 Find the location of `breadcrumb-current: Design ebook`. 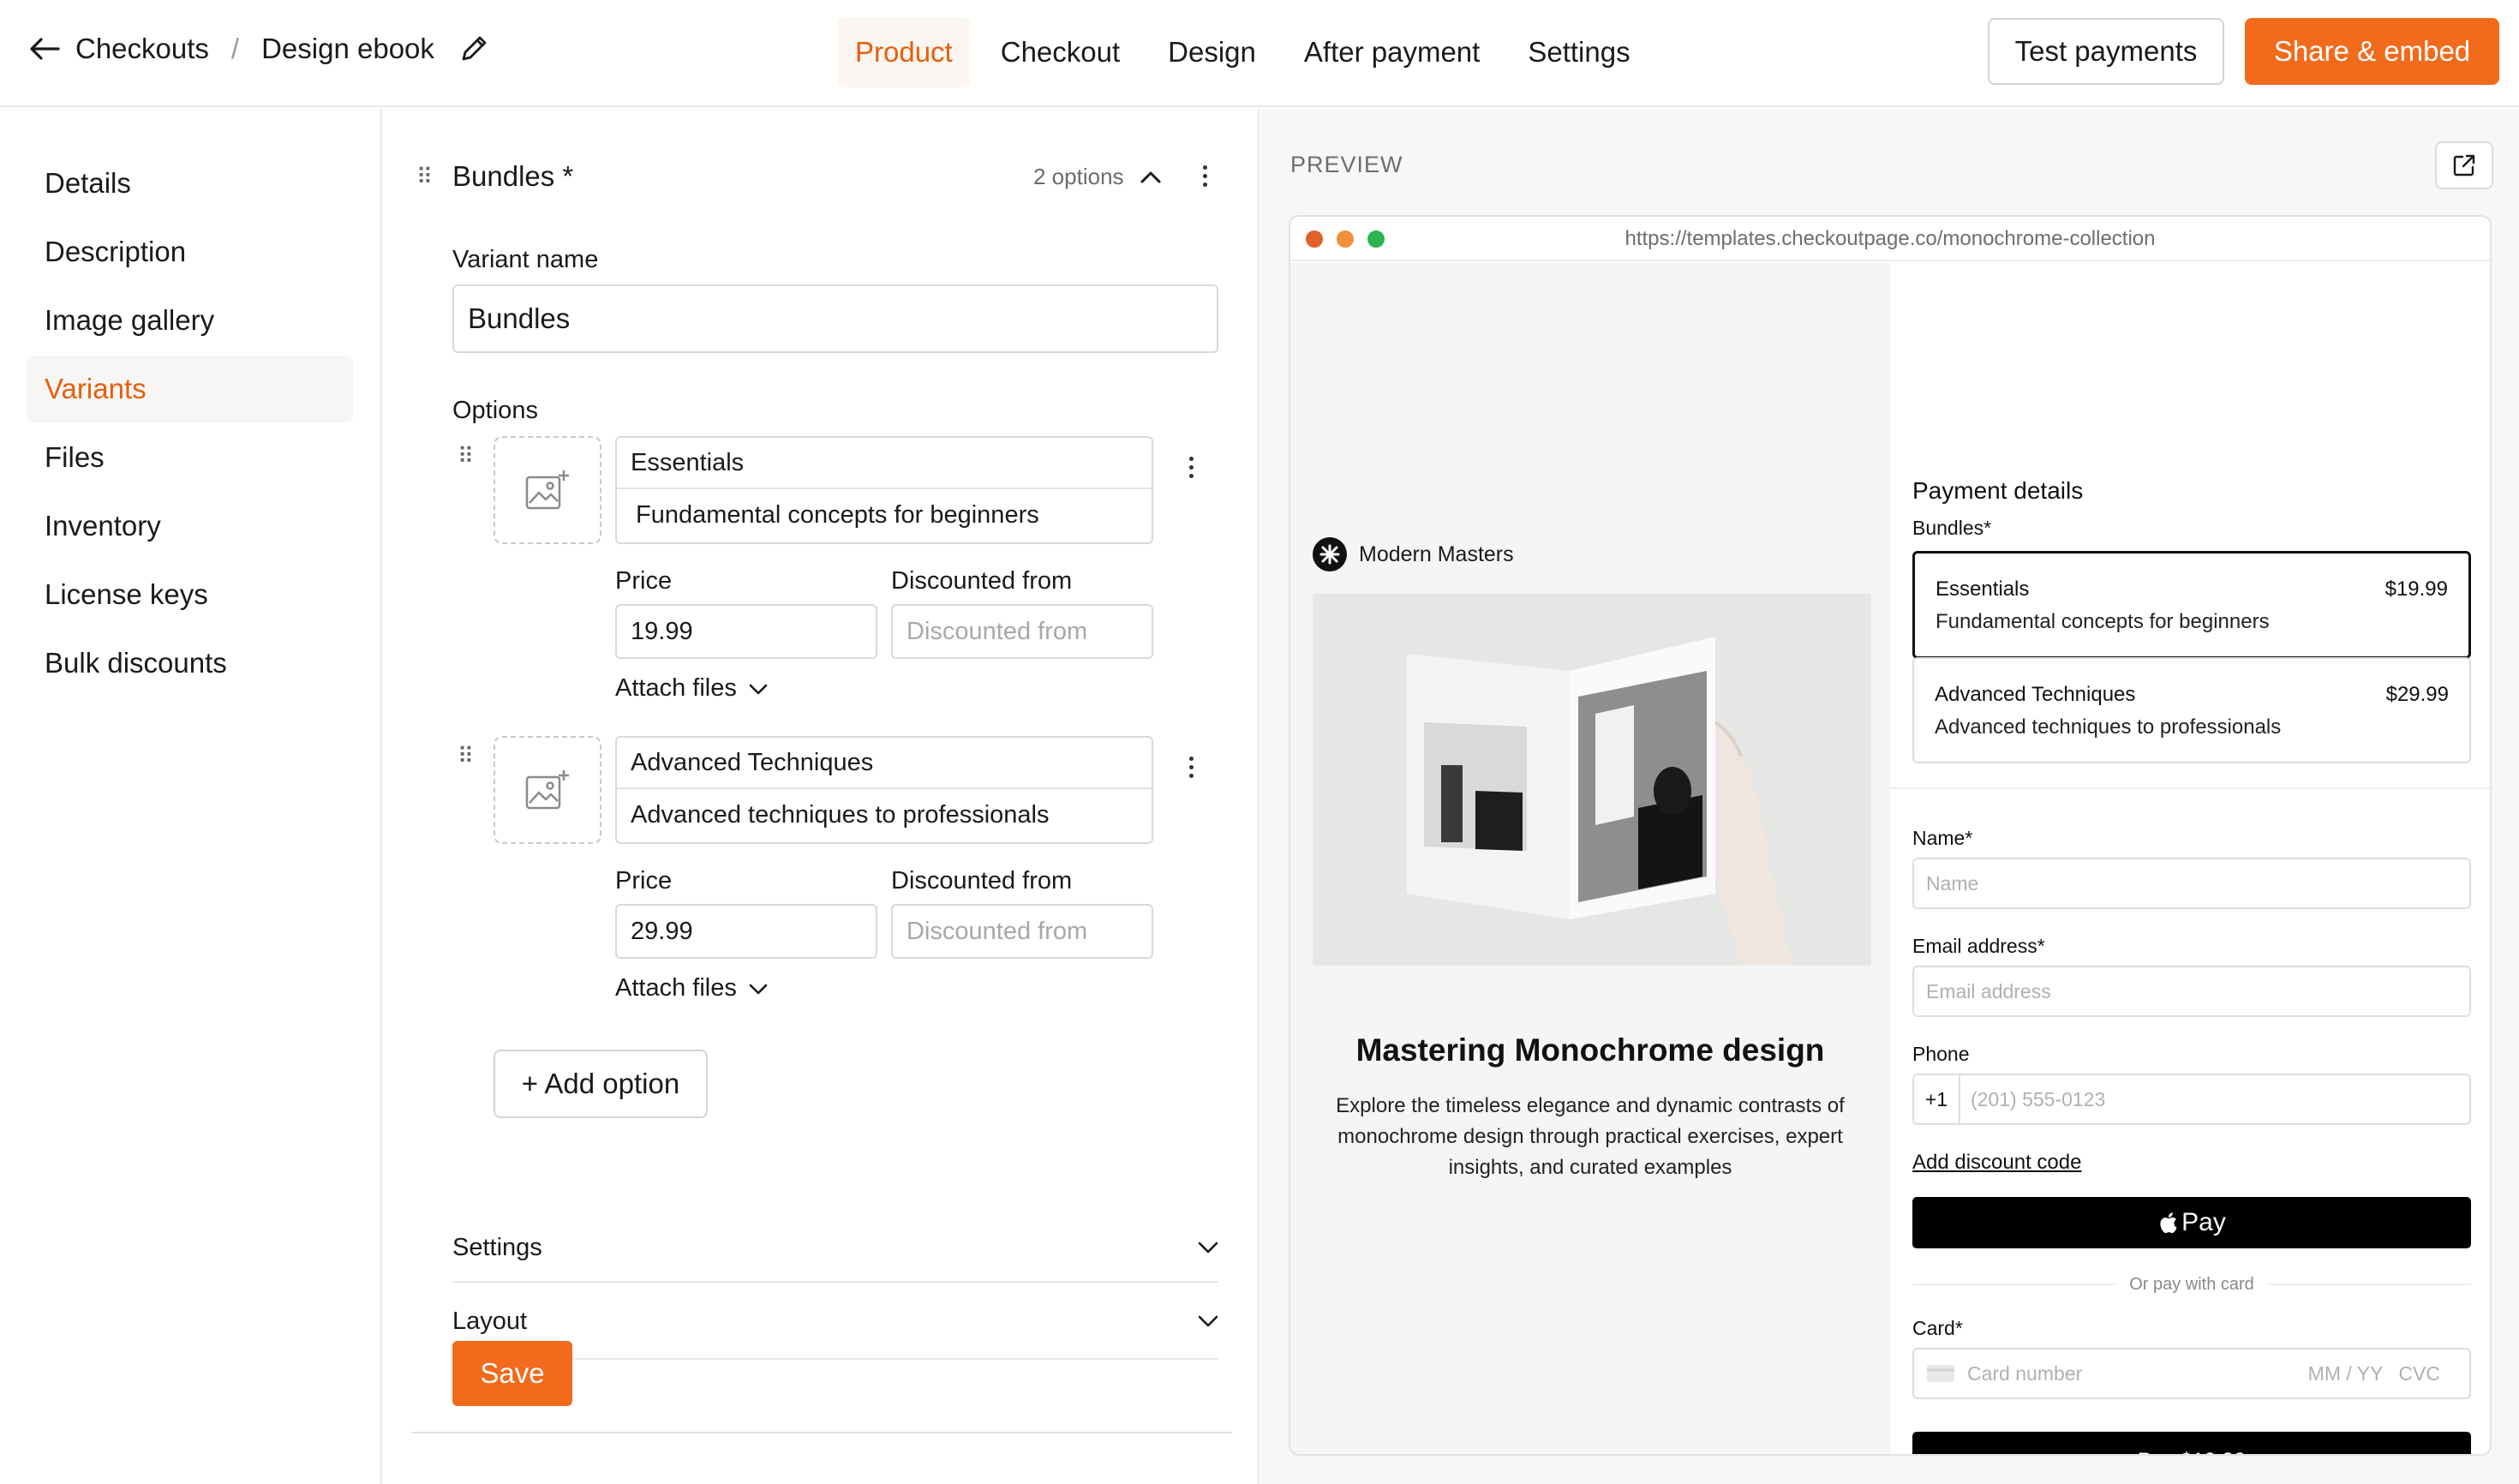

breadcrumb-current: Design ebook is located at coordinates (347, 49).